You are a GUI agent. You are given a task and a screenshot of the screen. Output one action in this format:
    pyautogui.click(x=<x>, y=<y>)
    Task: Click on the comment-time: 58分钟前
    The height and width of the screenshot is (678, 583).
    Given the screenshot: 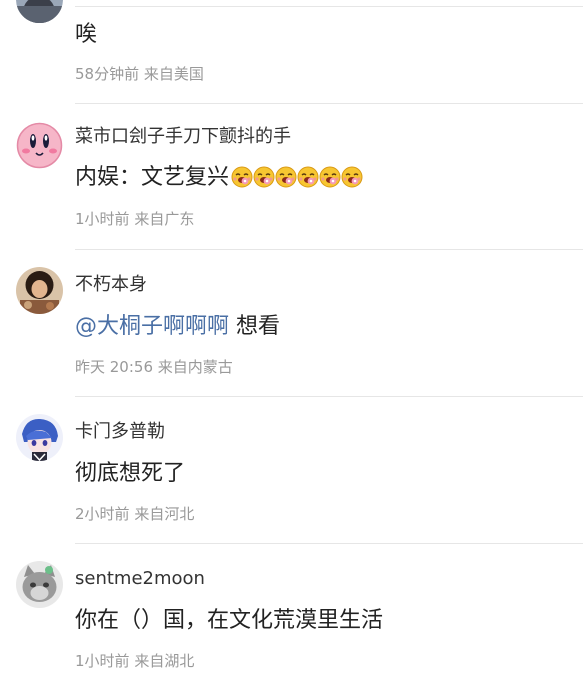 What is the action you would take?
    pyautogui.click(x=107, y=74)
    